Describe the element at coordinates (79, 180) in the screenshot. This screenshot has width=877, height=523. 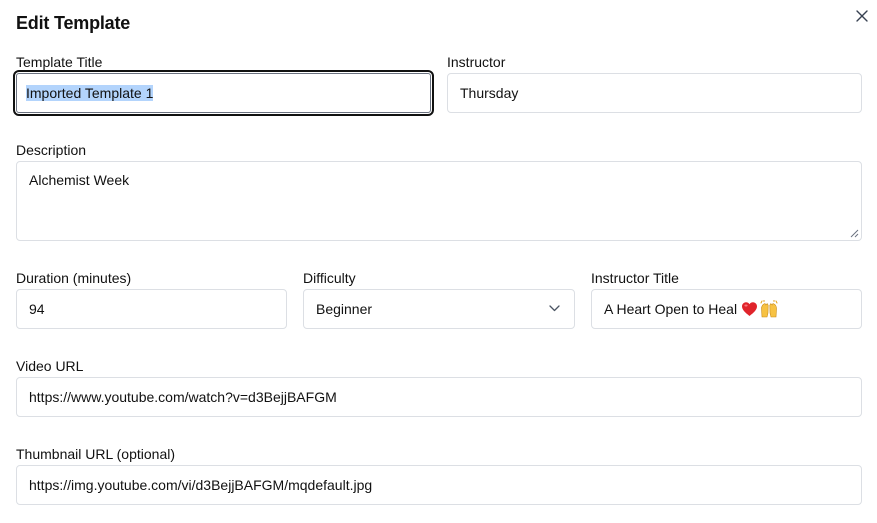
I see `description-value: Alchemist Week` at that location.